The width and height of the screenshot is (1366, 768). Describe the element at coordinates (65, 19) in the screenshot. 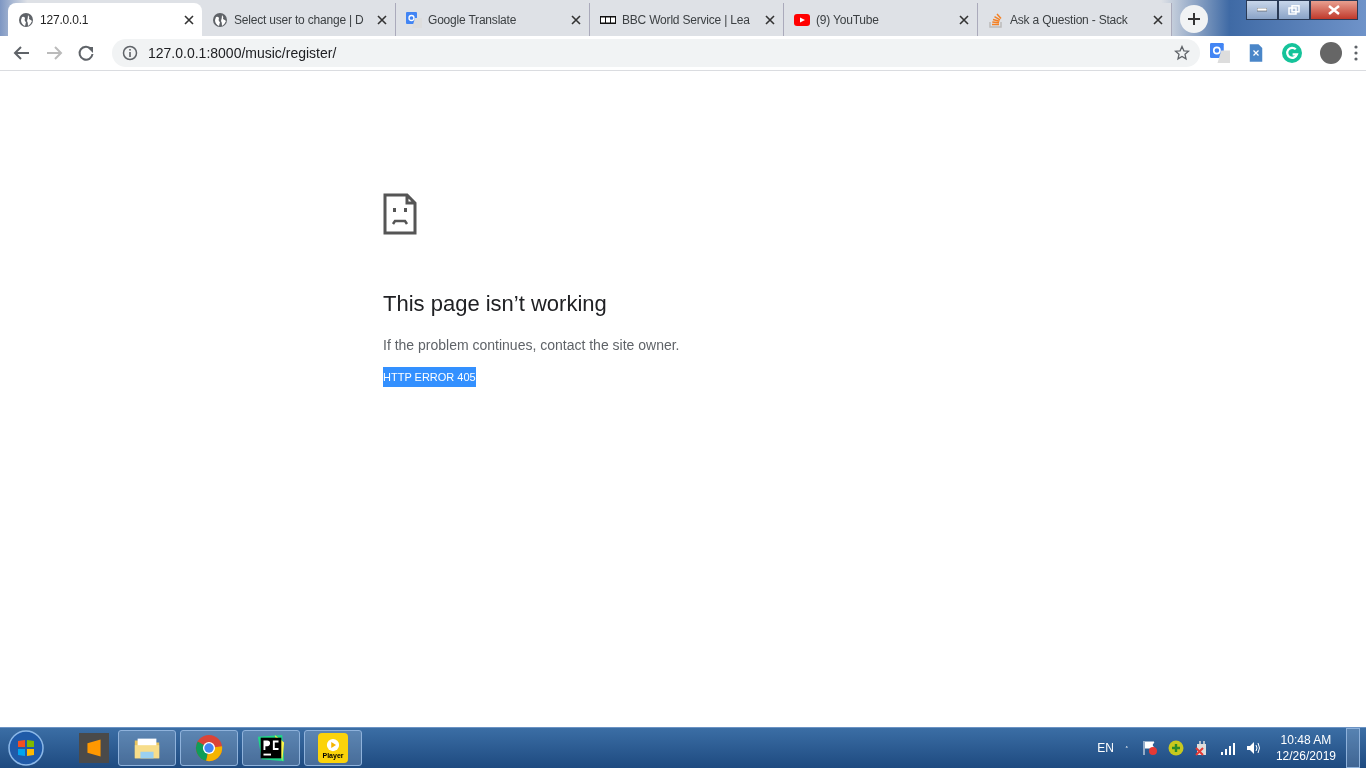

I see `tab-title: 127.0.0.1` at that location.